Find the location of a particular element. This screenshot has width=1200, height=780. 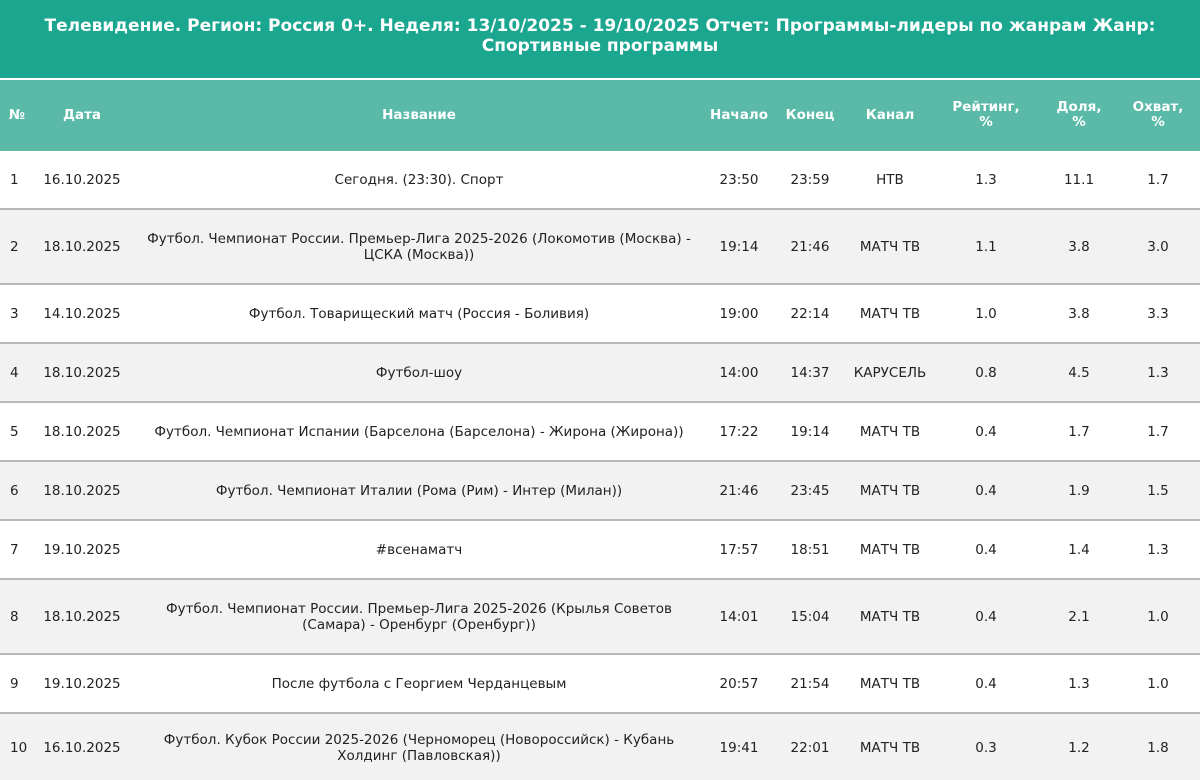

cell-channel: НТВ is located at coordinates (890, 179).